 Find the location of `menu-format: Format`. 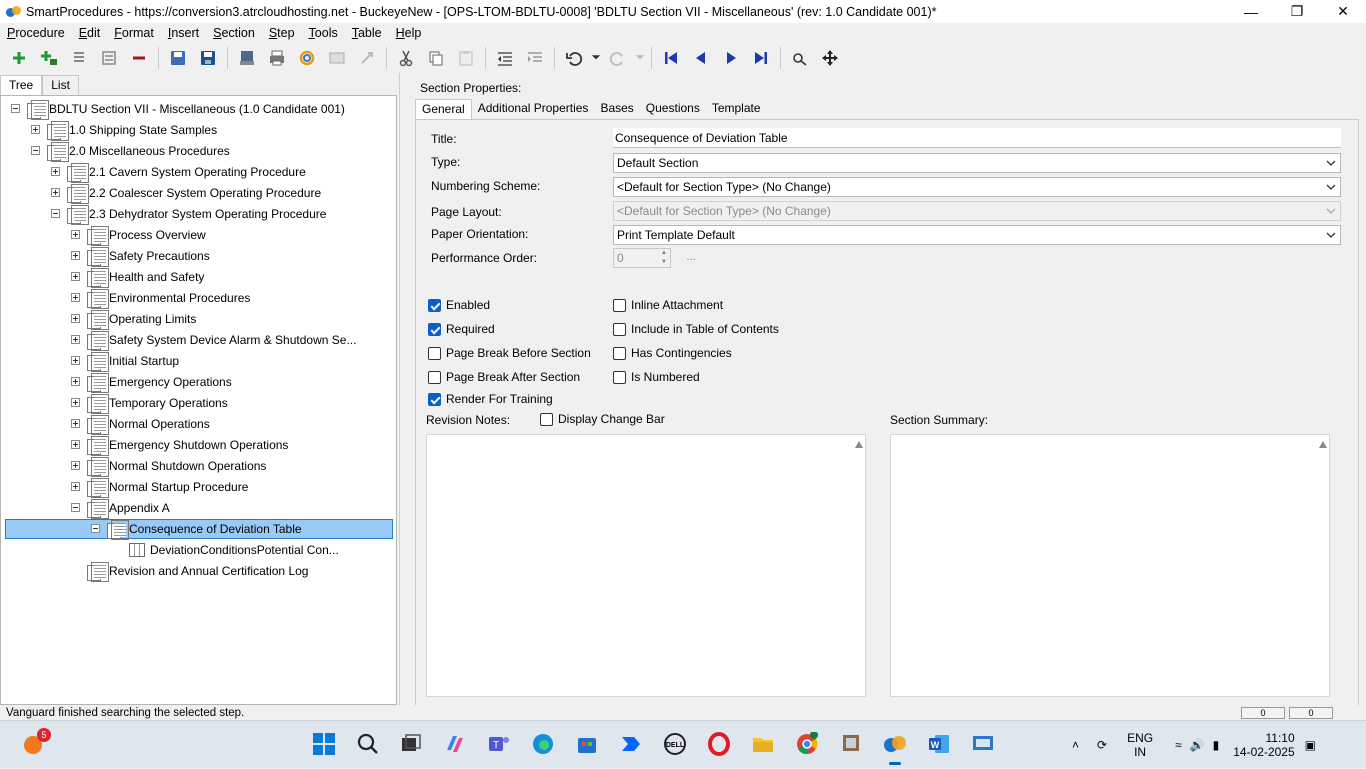

menu-format: Format is located at coordinates (134, 33).